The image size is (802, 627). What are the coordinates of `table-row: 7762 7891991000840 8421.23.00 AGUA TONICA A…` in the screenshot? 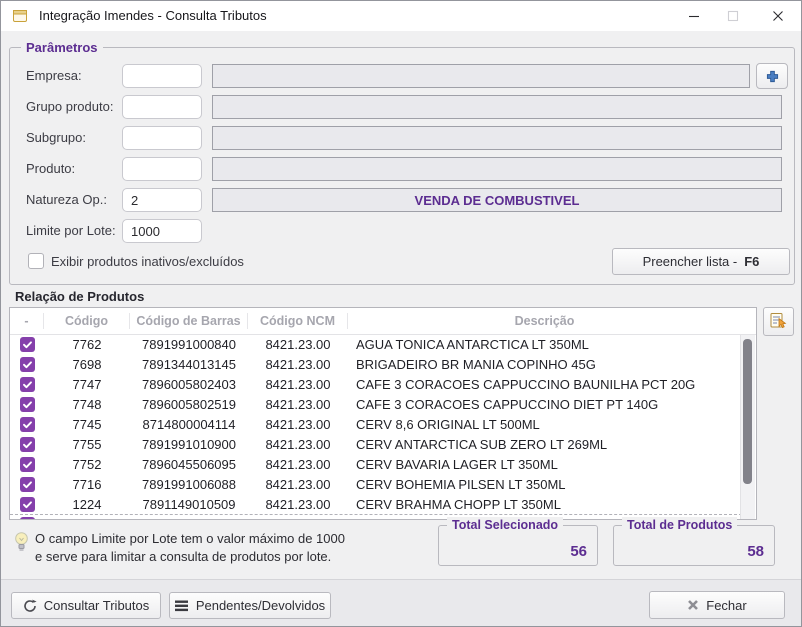 It's located at (376, 344).